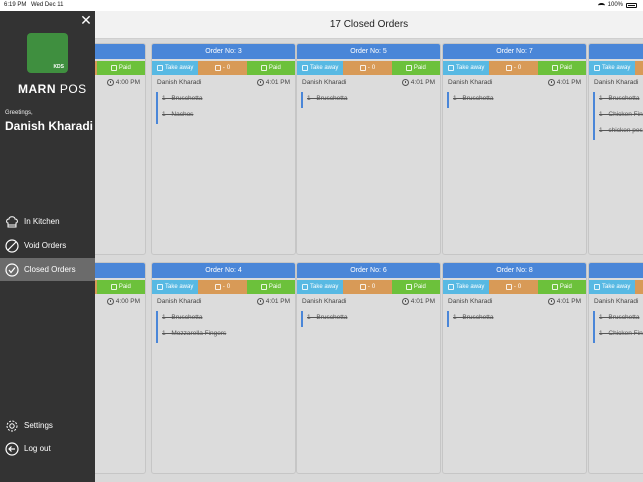  What do you see at coordinates (58, 67) in the screenshot?
I see `kds-logo-label: KDS` at bounding box center [58, 67].